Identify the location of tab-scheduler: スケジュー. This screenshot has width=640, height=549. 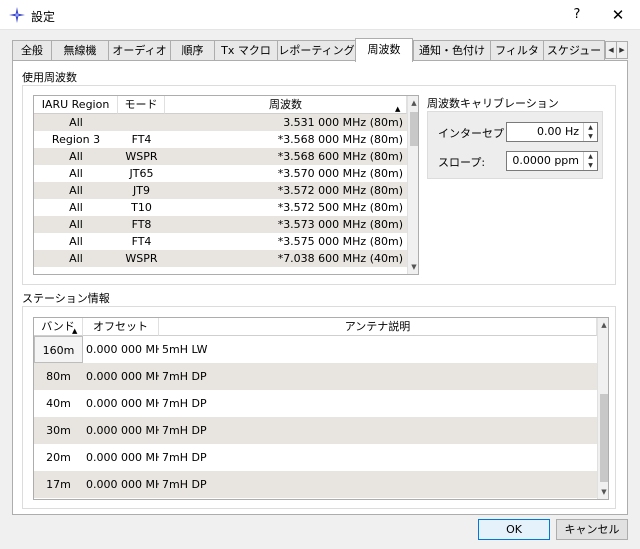
(574, 50).